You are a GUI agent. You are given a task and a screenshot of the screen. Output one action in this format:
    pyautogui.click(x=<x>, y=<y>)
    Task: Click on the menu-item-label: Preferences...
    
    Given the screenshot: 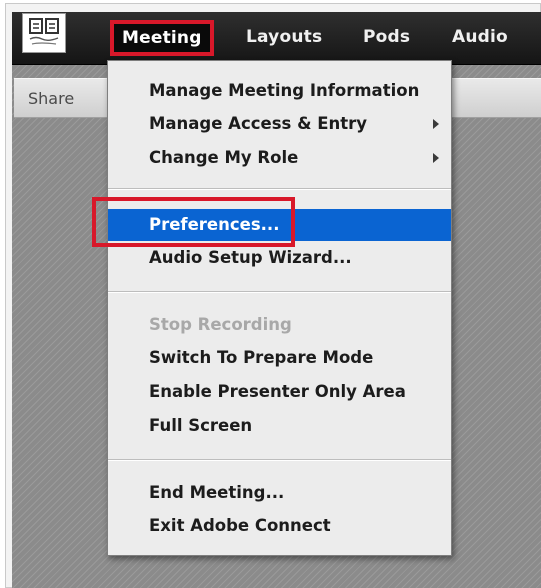 What is the action you would take?
    pyautogui.click(x=214, y=224)
    